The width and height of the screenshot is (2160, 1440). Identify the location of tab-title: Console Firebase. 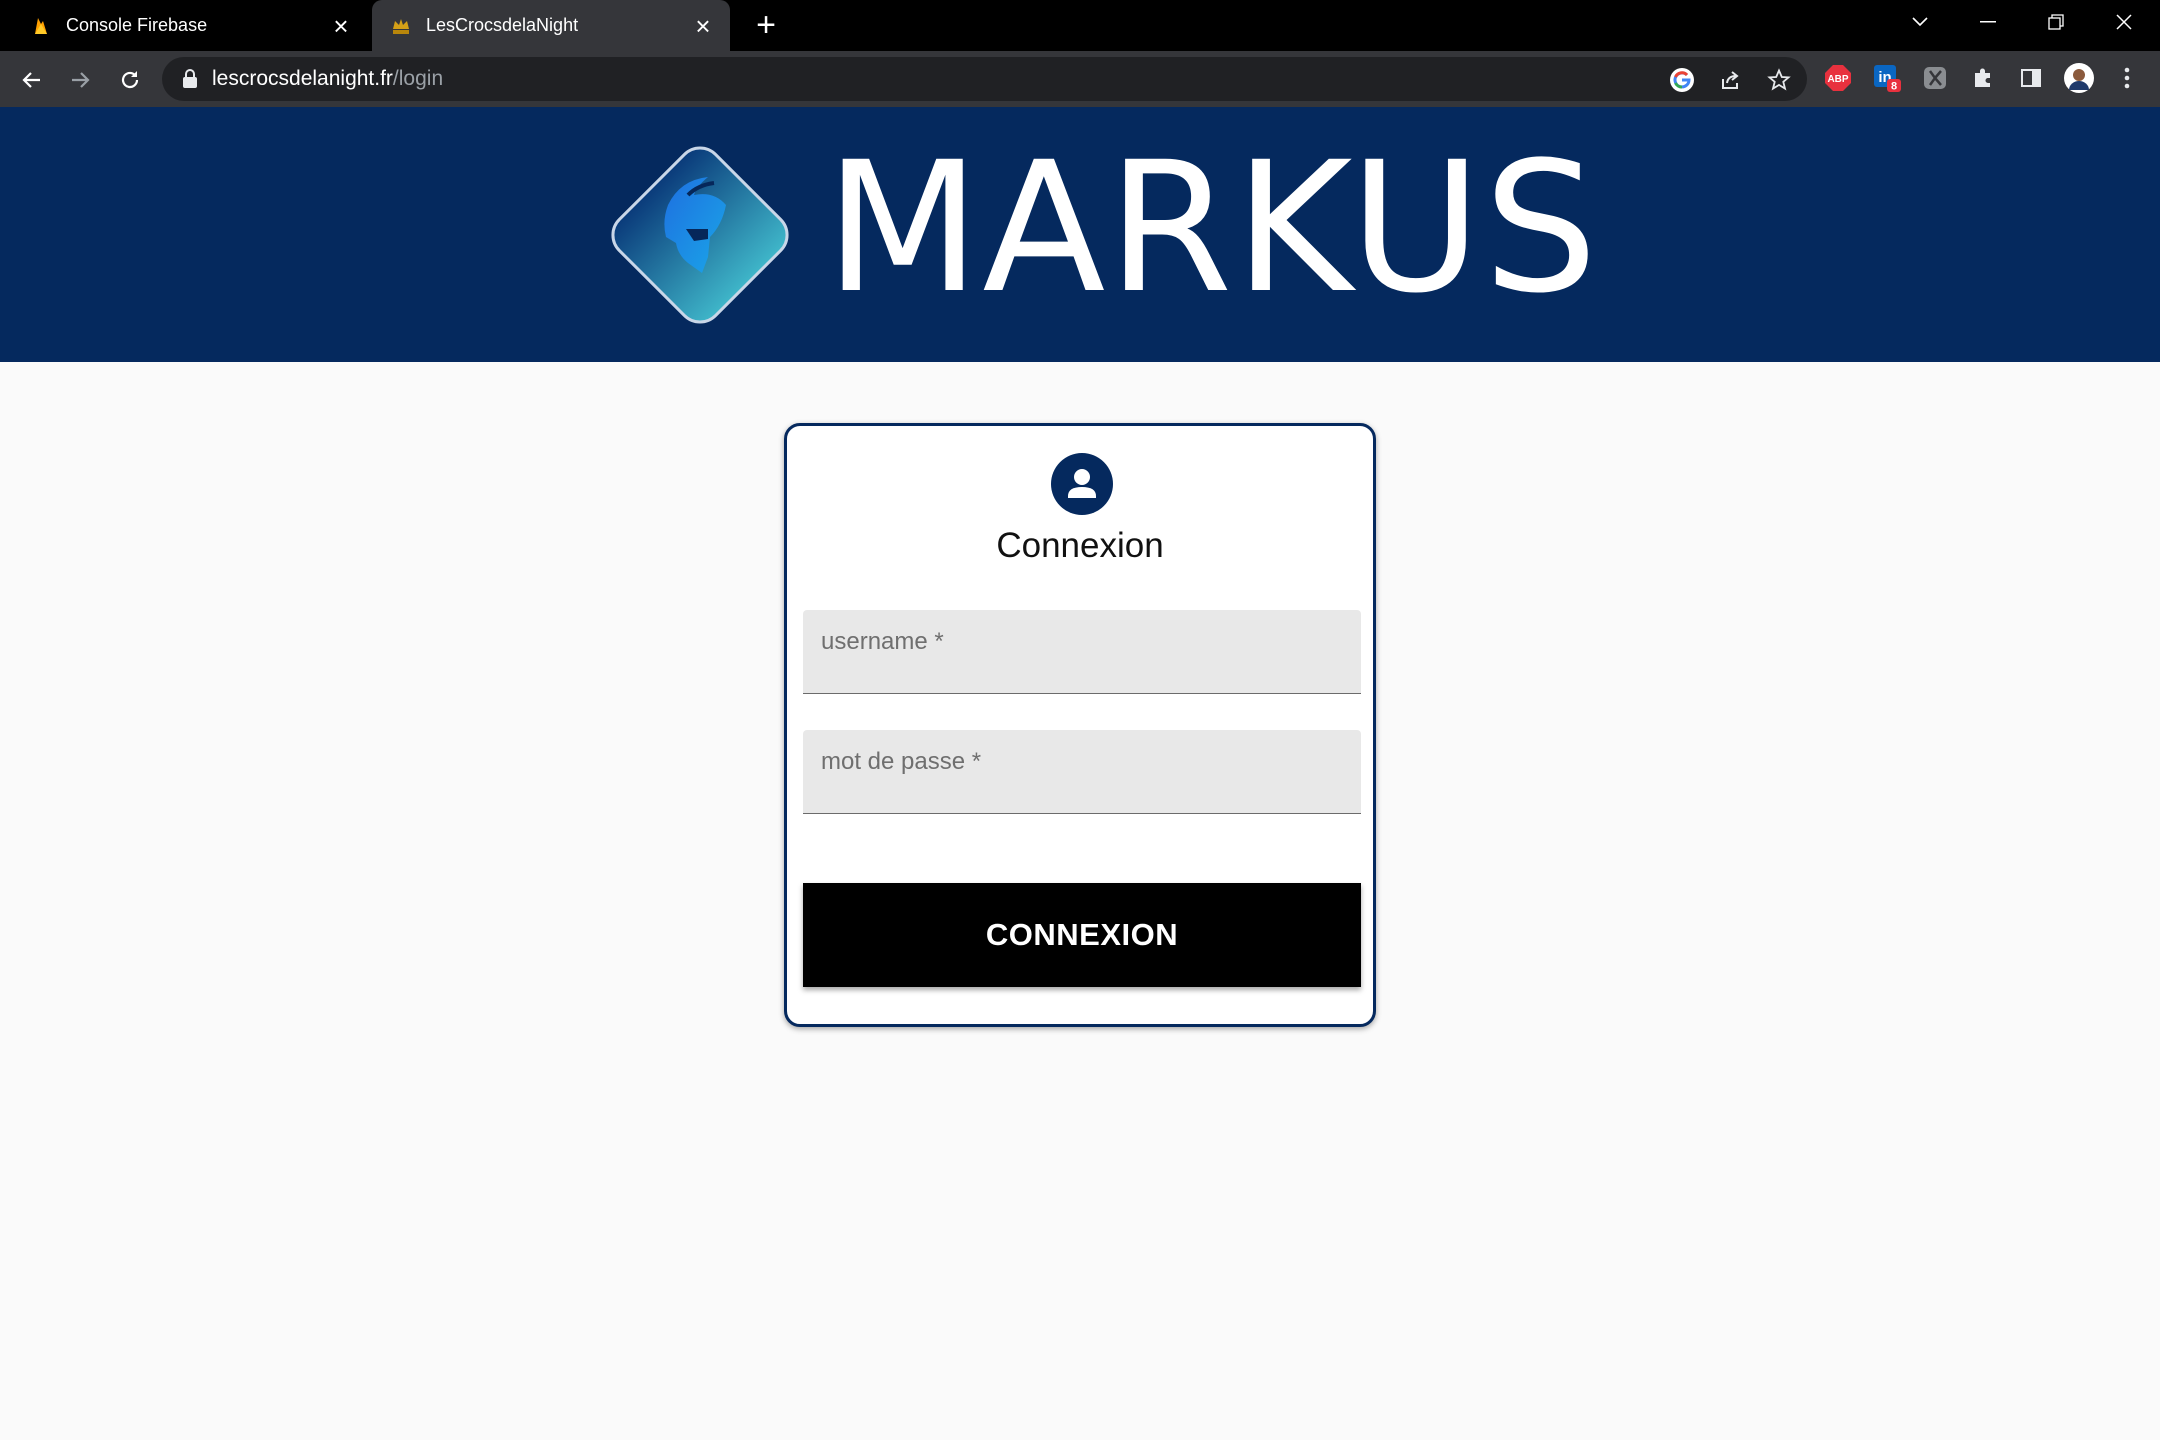
(137, 25).